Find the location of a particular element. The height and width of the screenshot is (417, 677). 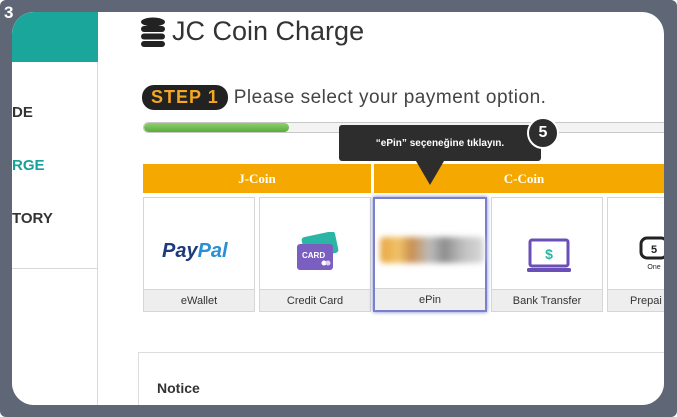

payment-option-label: Bank Transfer is located at coordinates (547, 300).